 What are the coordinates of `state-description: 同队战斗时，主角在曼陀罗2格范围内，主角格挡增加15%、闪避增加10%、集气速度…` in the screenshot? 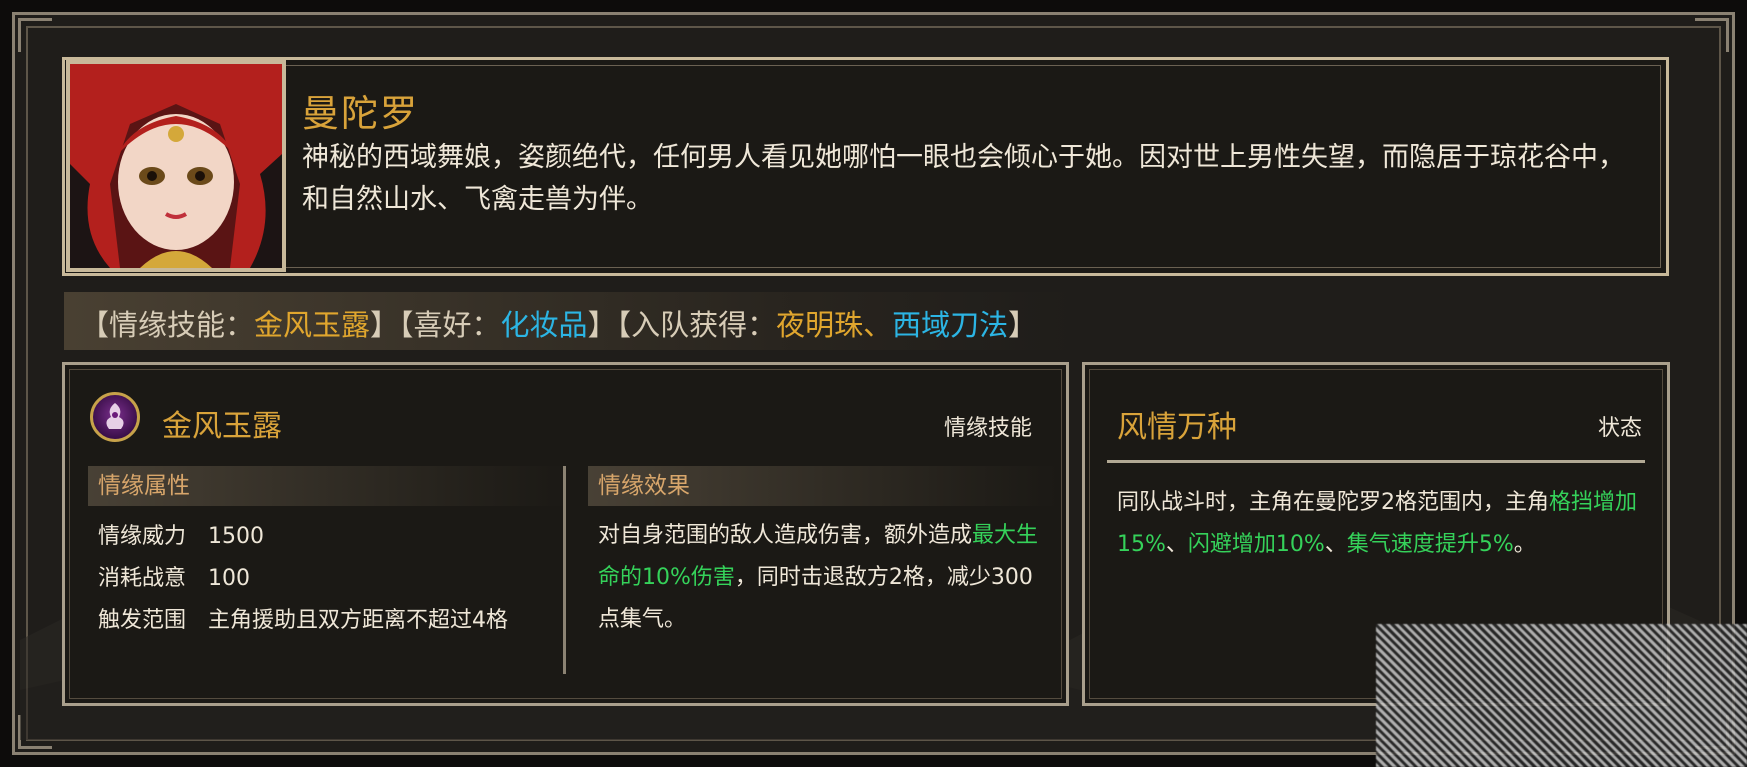 It's located at (1377, 523).